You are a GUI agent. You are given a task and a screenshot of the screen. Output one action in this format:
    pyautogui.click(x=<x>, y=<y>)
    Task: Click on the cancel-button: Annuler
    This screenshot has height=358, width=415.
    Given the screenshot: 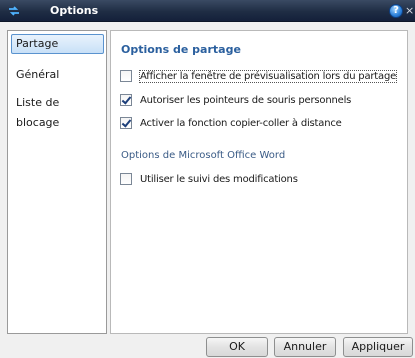 What is the action you would take?
    pyautogui.click(x=305, y=347)
    